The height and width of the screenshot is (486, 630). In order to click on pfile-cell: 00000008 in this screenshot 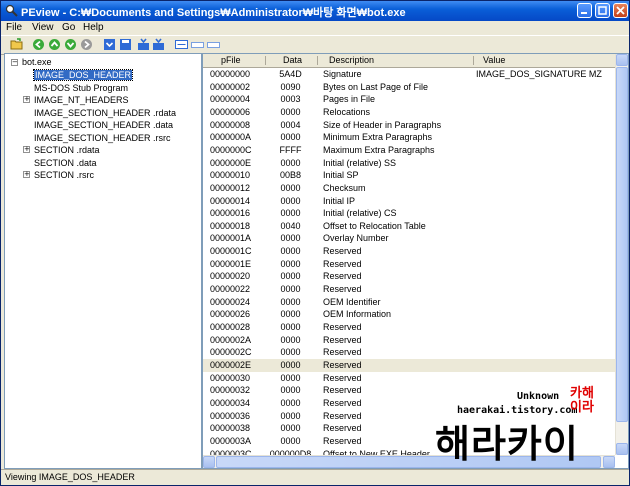, I will do `click(230, 124)`.